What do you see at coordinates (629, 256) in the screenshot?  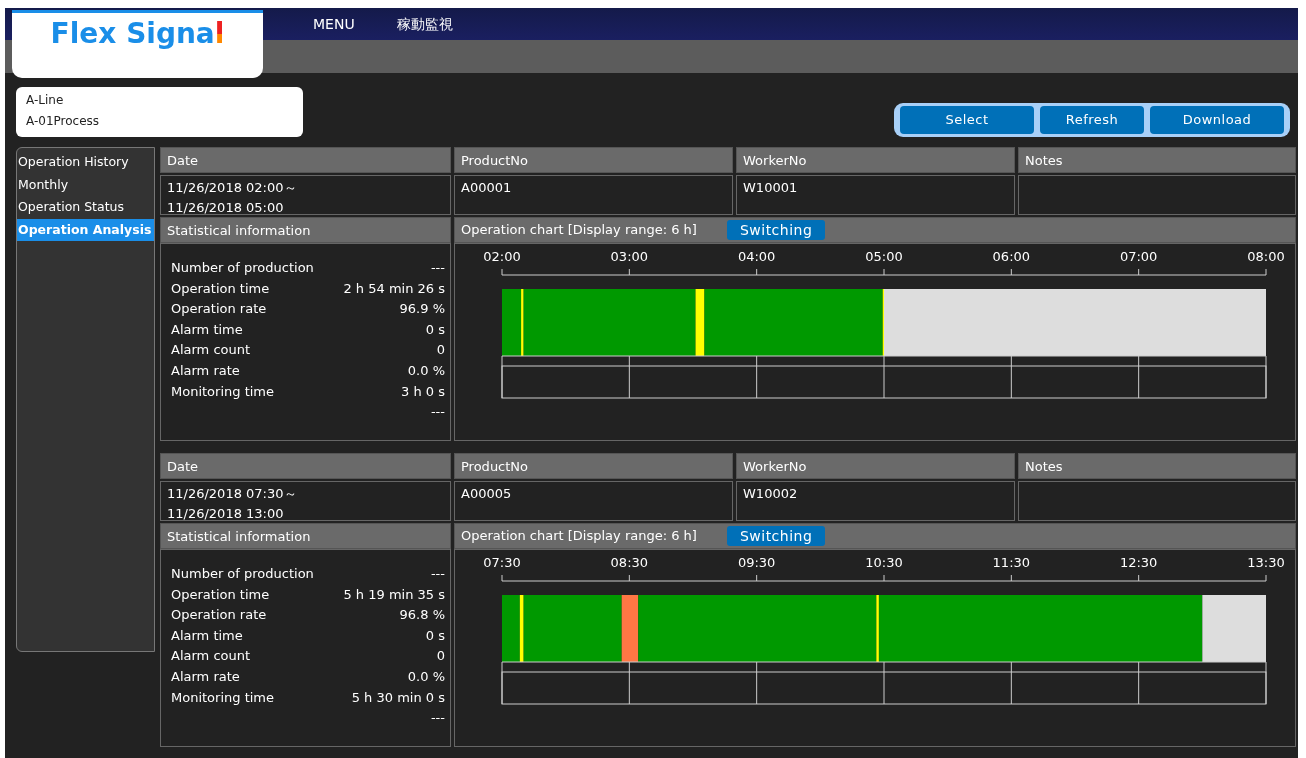 I see `time-label: 03:00` at bounding box center [629, 256].